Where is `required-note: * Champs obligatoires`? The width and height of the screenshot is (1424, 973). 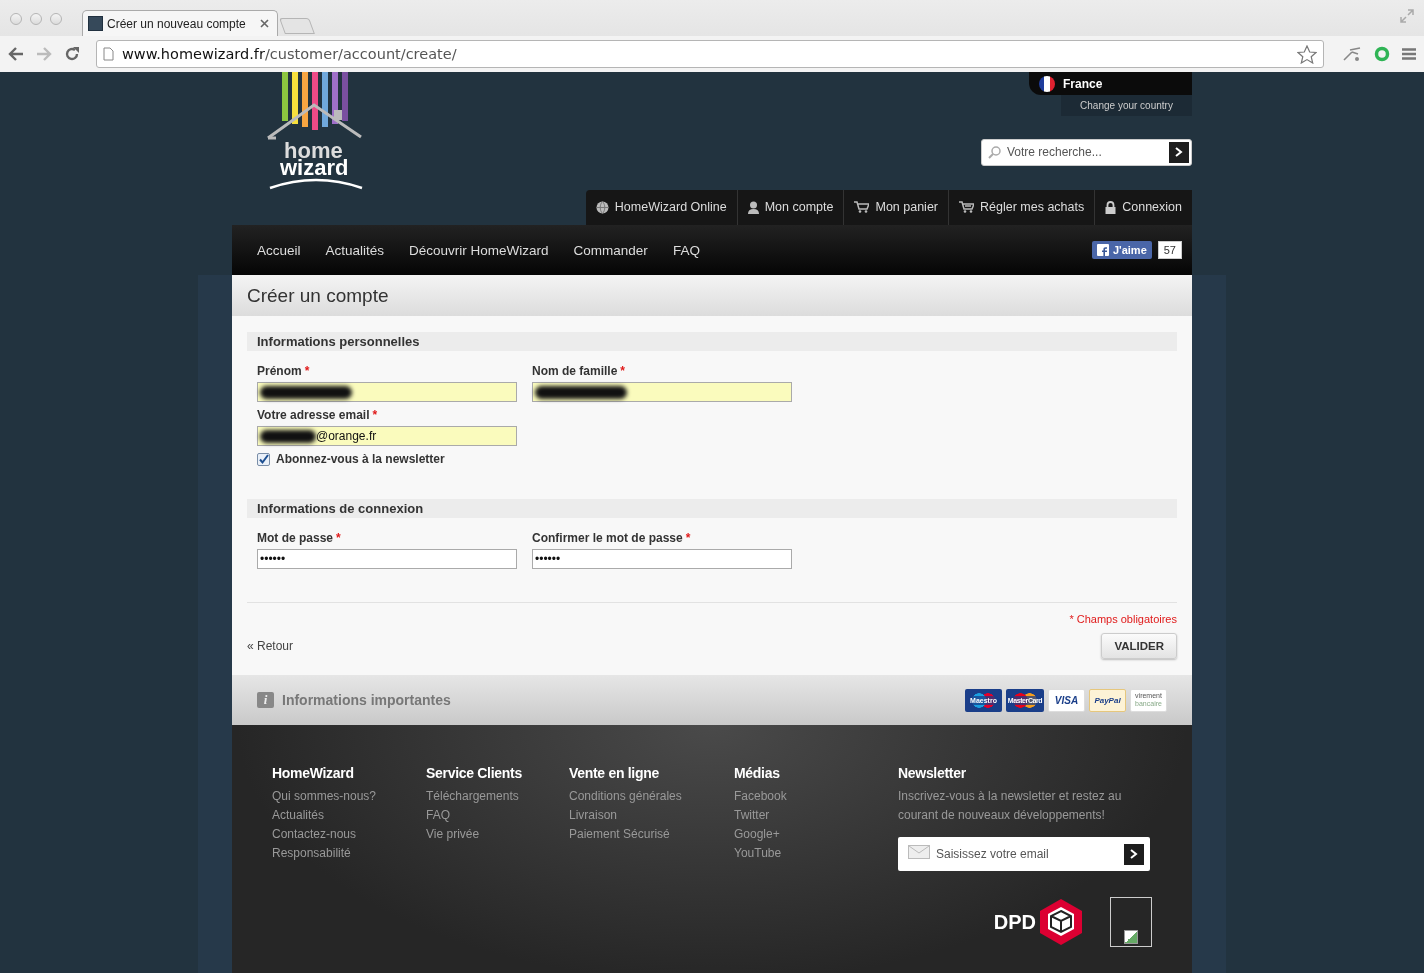
required-note: * Champs obligatoires is located at coordinates (1123, 619).